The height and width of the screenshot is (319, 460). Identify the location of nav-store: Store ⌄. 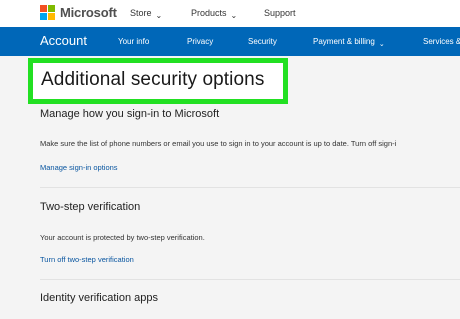
(146, 14).